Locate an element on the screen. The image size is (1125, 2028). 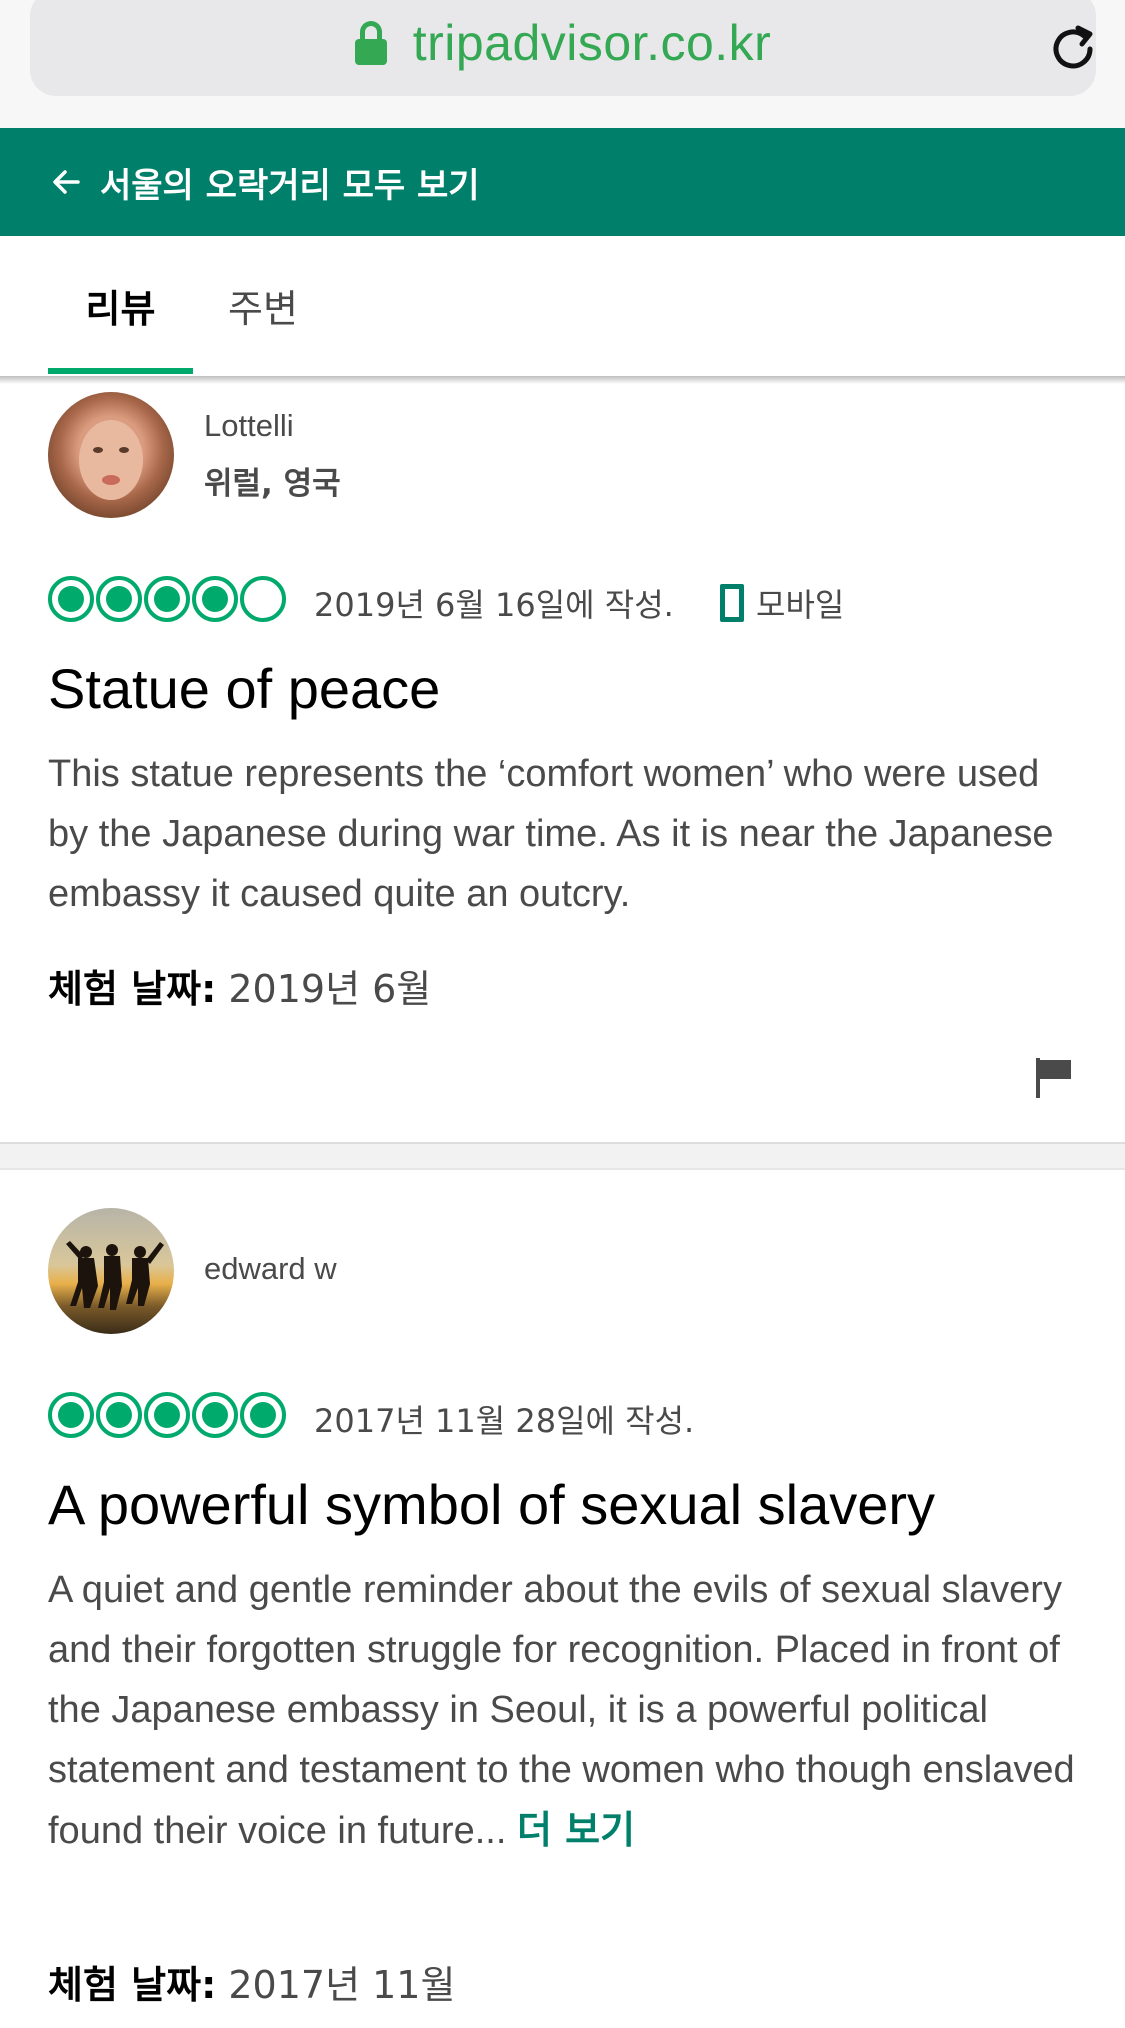
back-header: 서울의 오락거리 모두 보기 is located at coordinates (562, 182).